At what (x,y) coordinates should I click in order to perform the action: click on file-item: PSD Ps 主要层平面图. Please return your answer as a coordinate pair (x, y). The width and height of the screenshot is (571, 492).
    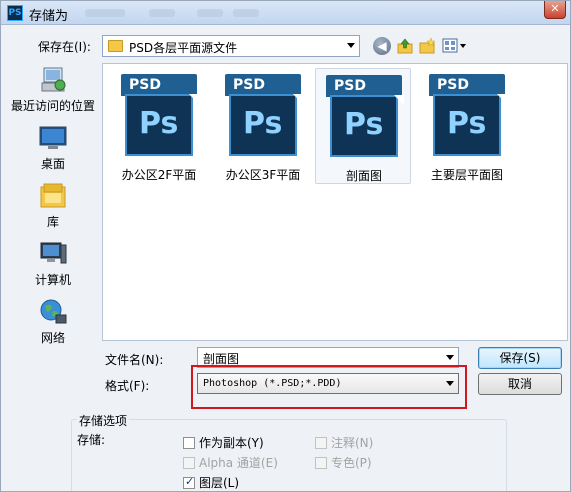
    Looking at the image, I should click on (467, 126).